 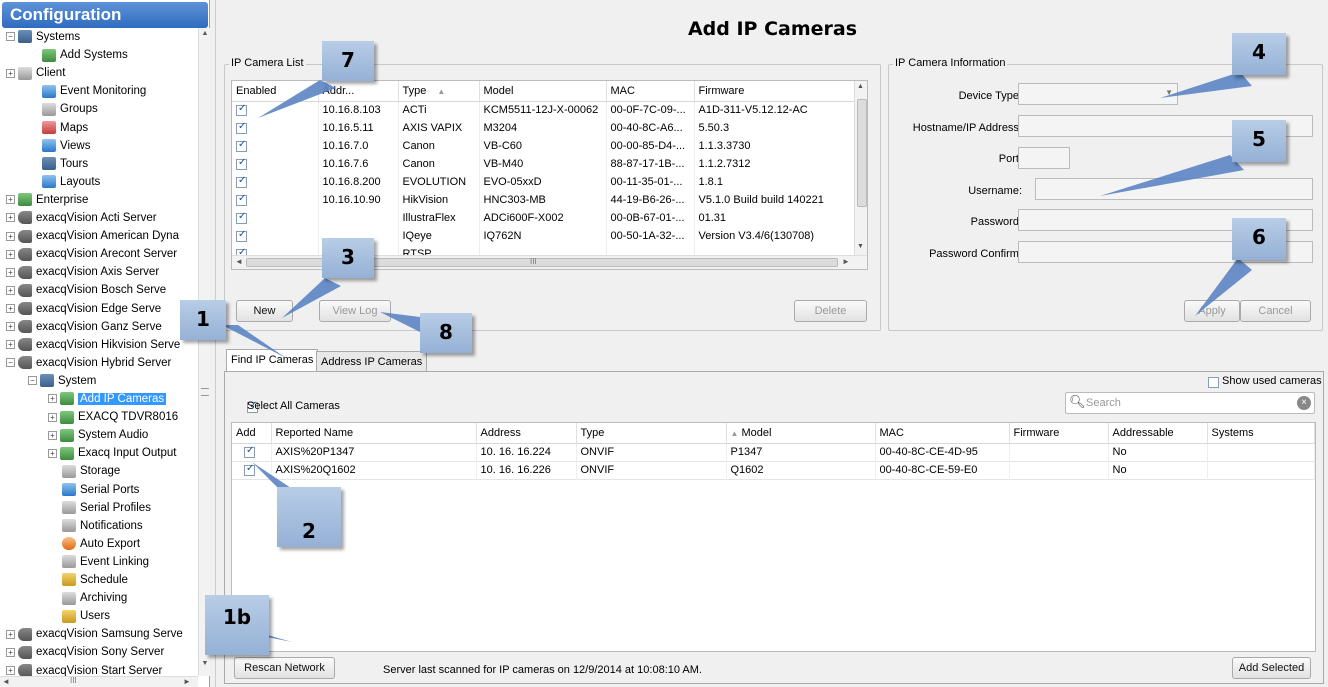 I want to click on tree-item-layouts: Layouts, so click(x=71, y=182).